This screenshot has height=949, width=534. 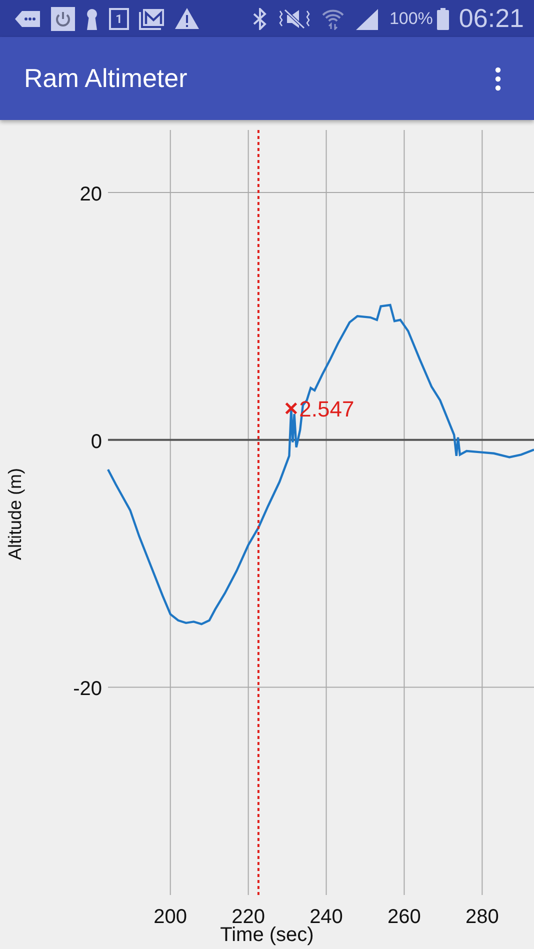 I want to click on more-notifications-icon, so click(x=28, y=19).